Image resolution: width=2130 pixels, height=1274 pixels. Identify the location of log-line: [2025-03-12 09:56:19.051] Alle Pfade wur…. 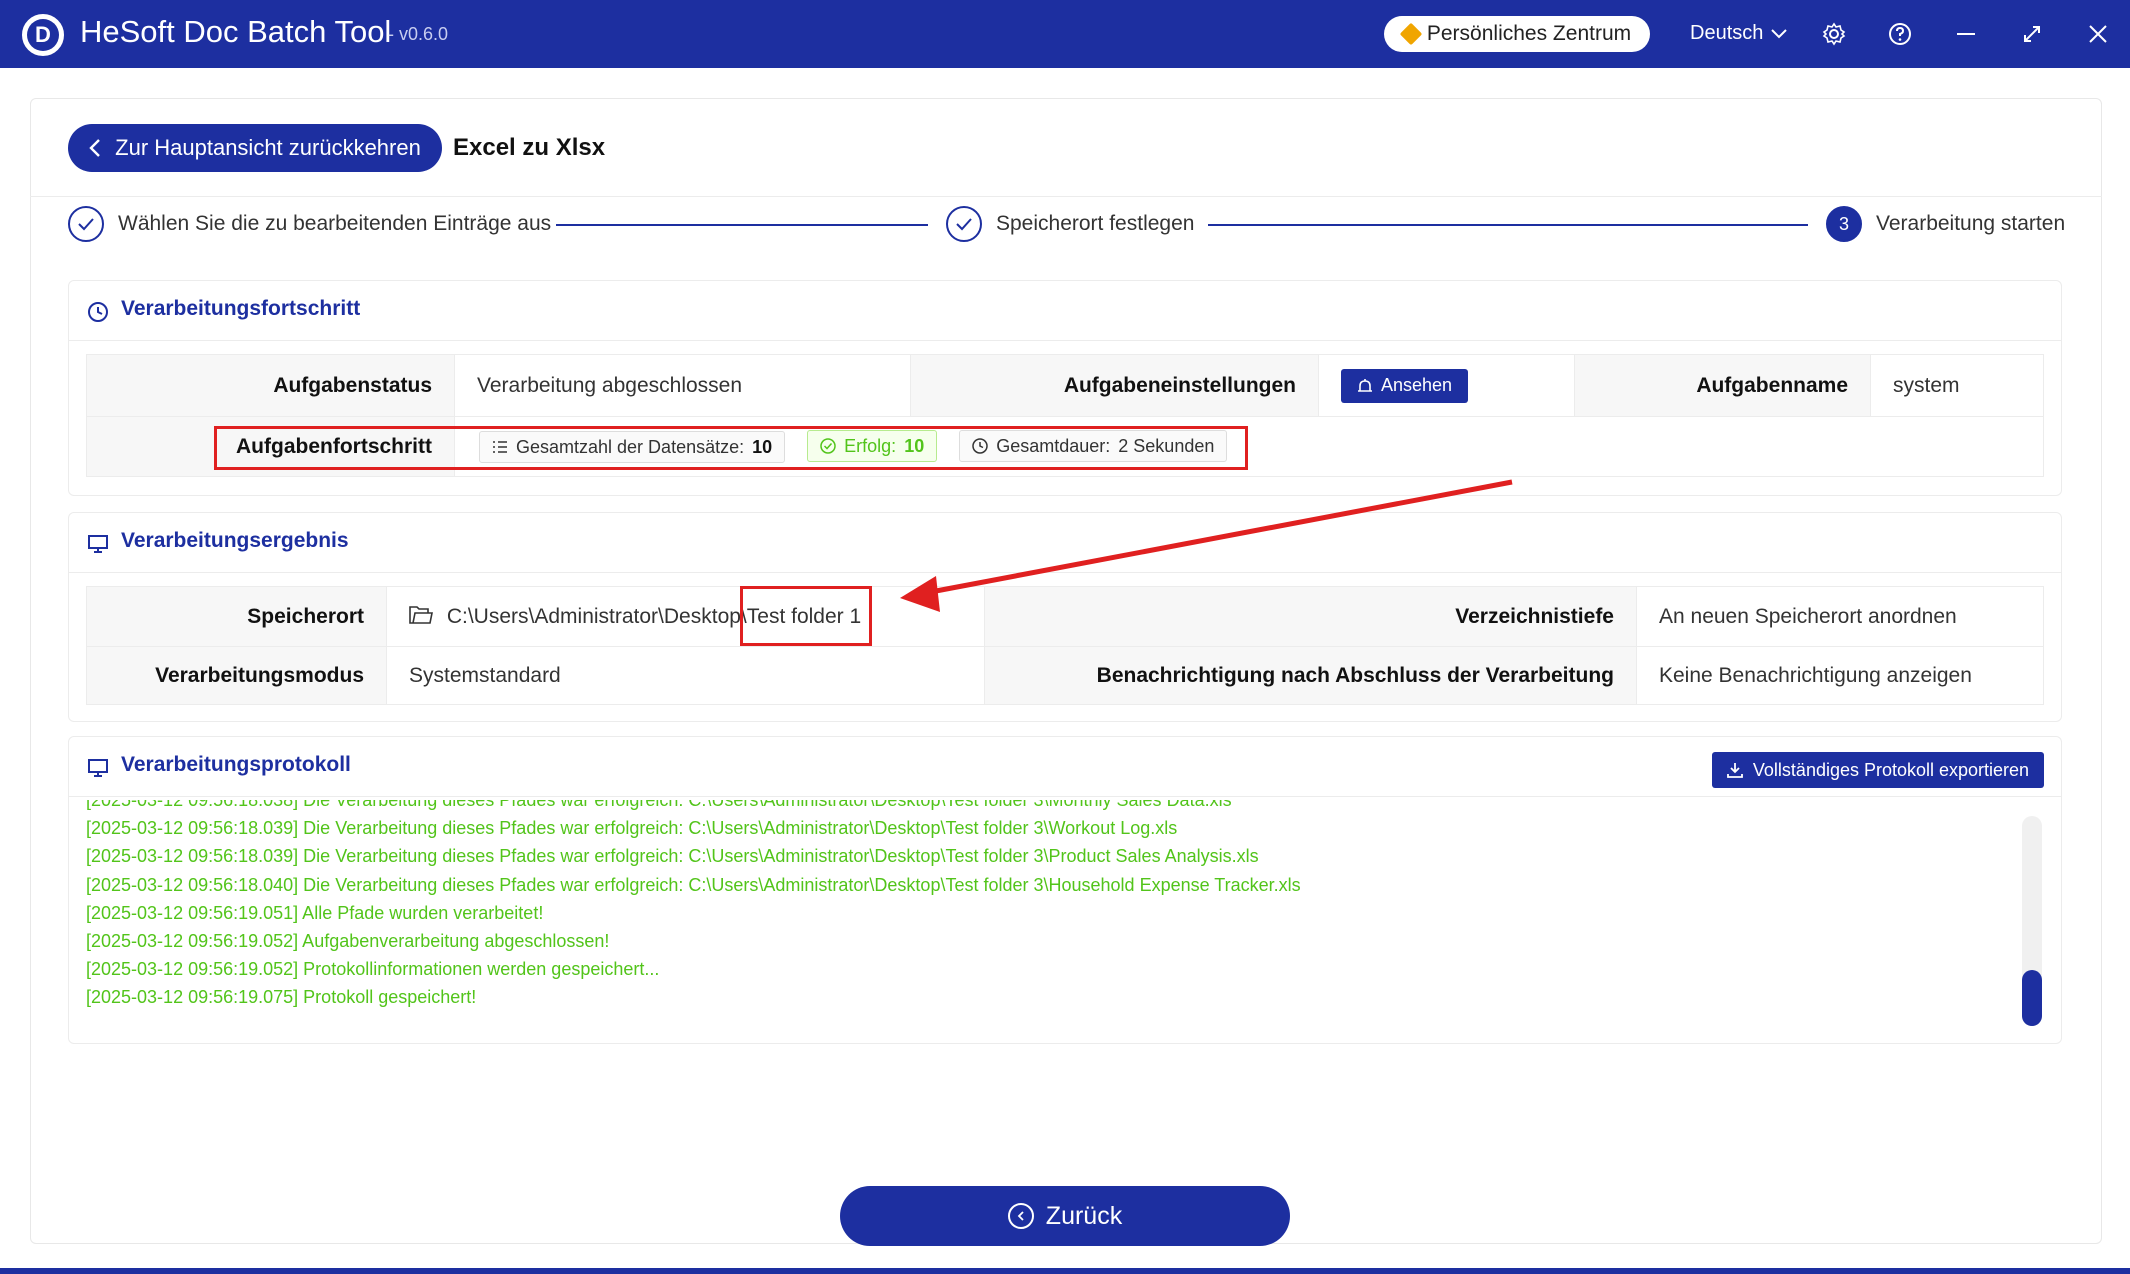
(315, 912).